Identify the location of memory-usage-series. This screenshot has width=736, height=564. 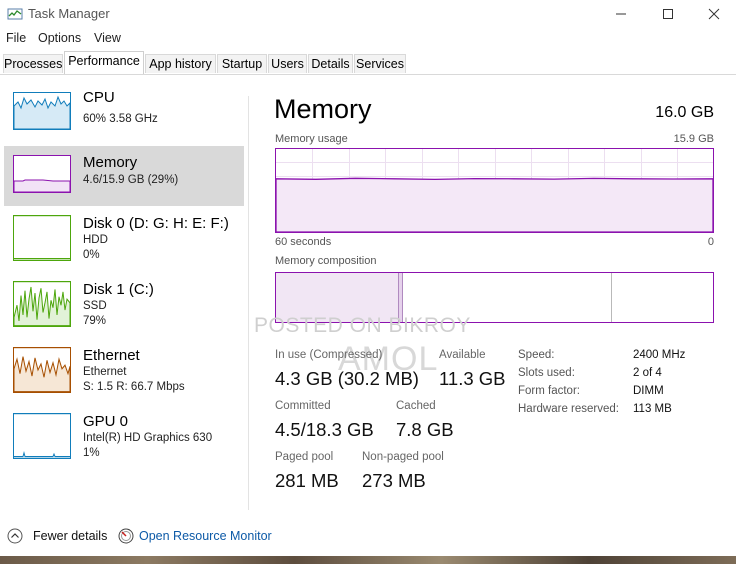
(494, 205).